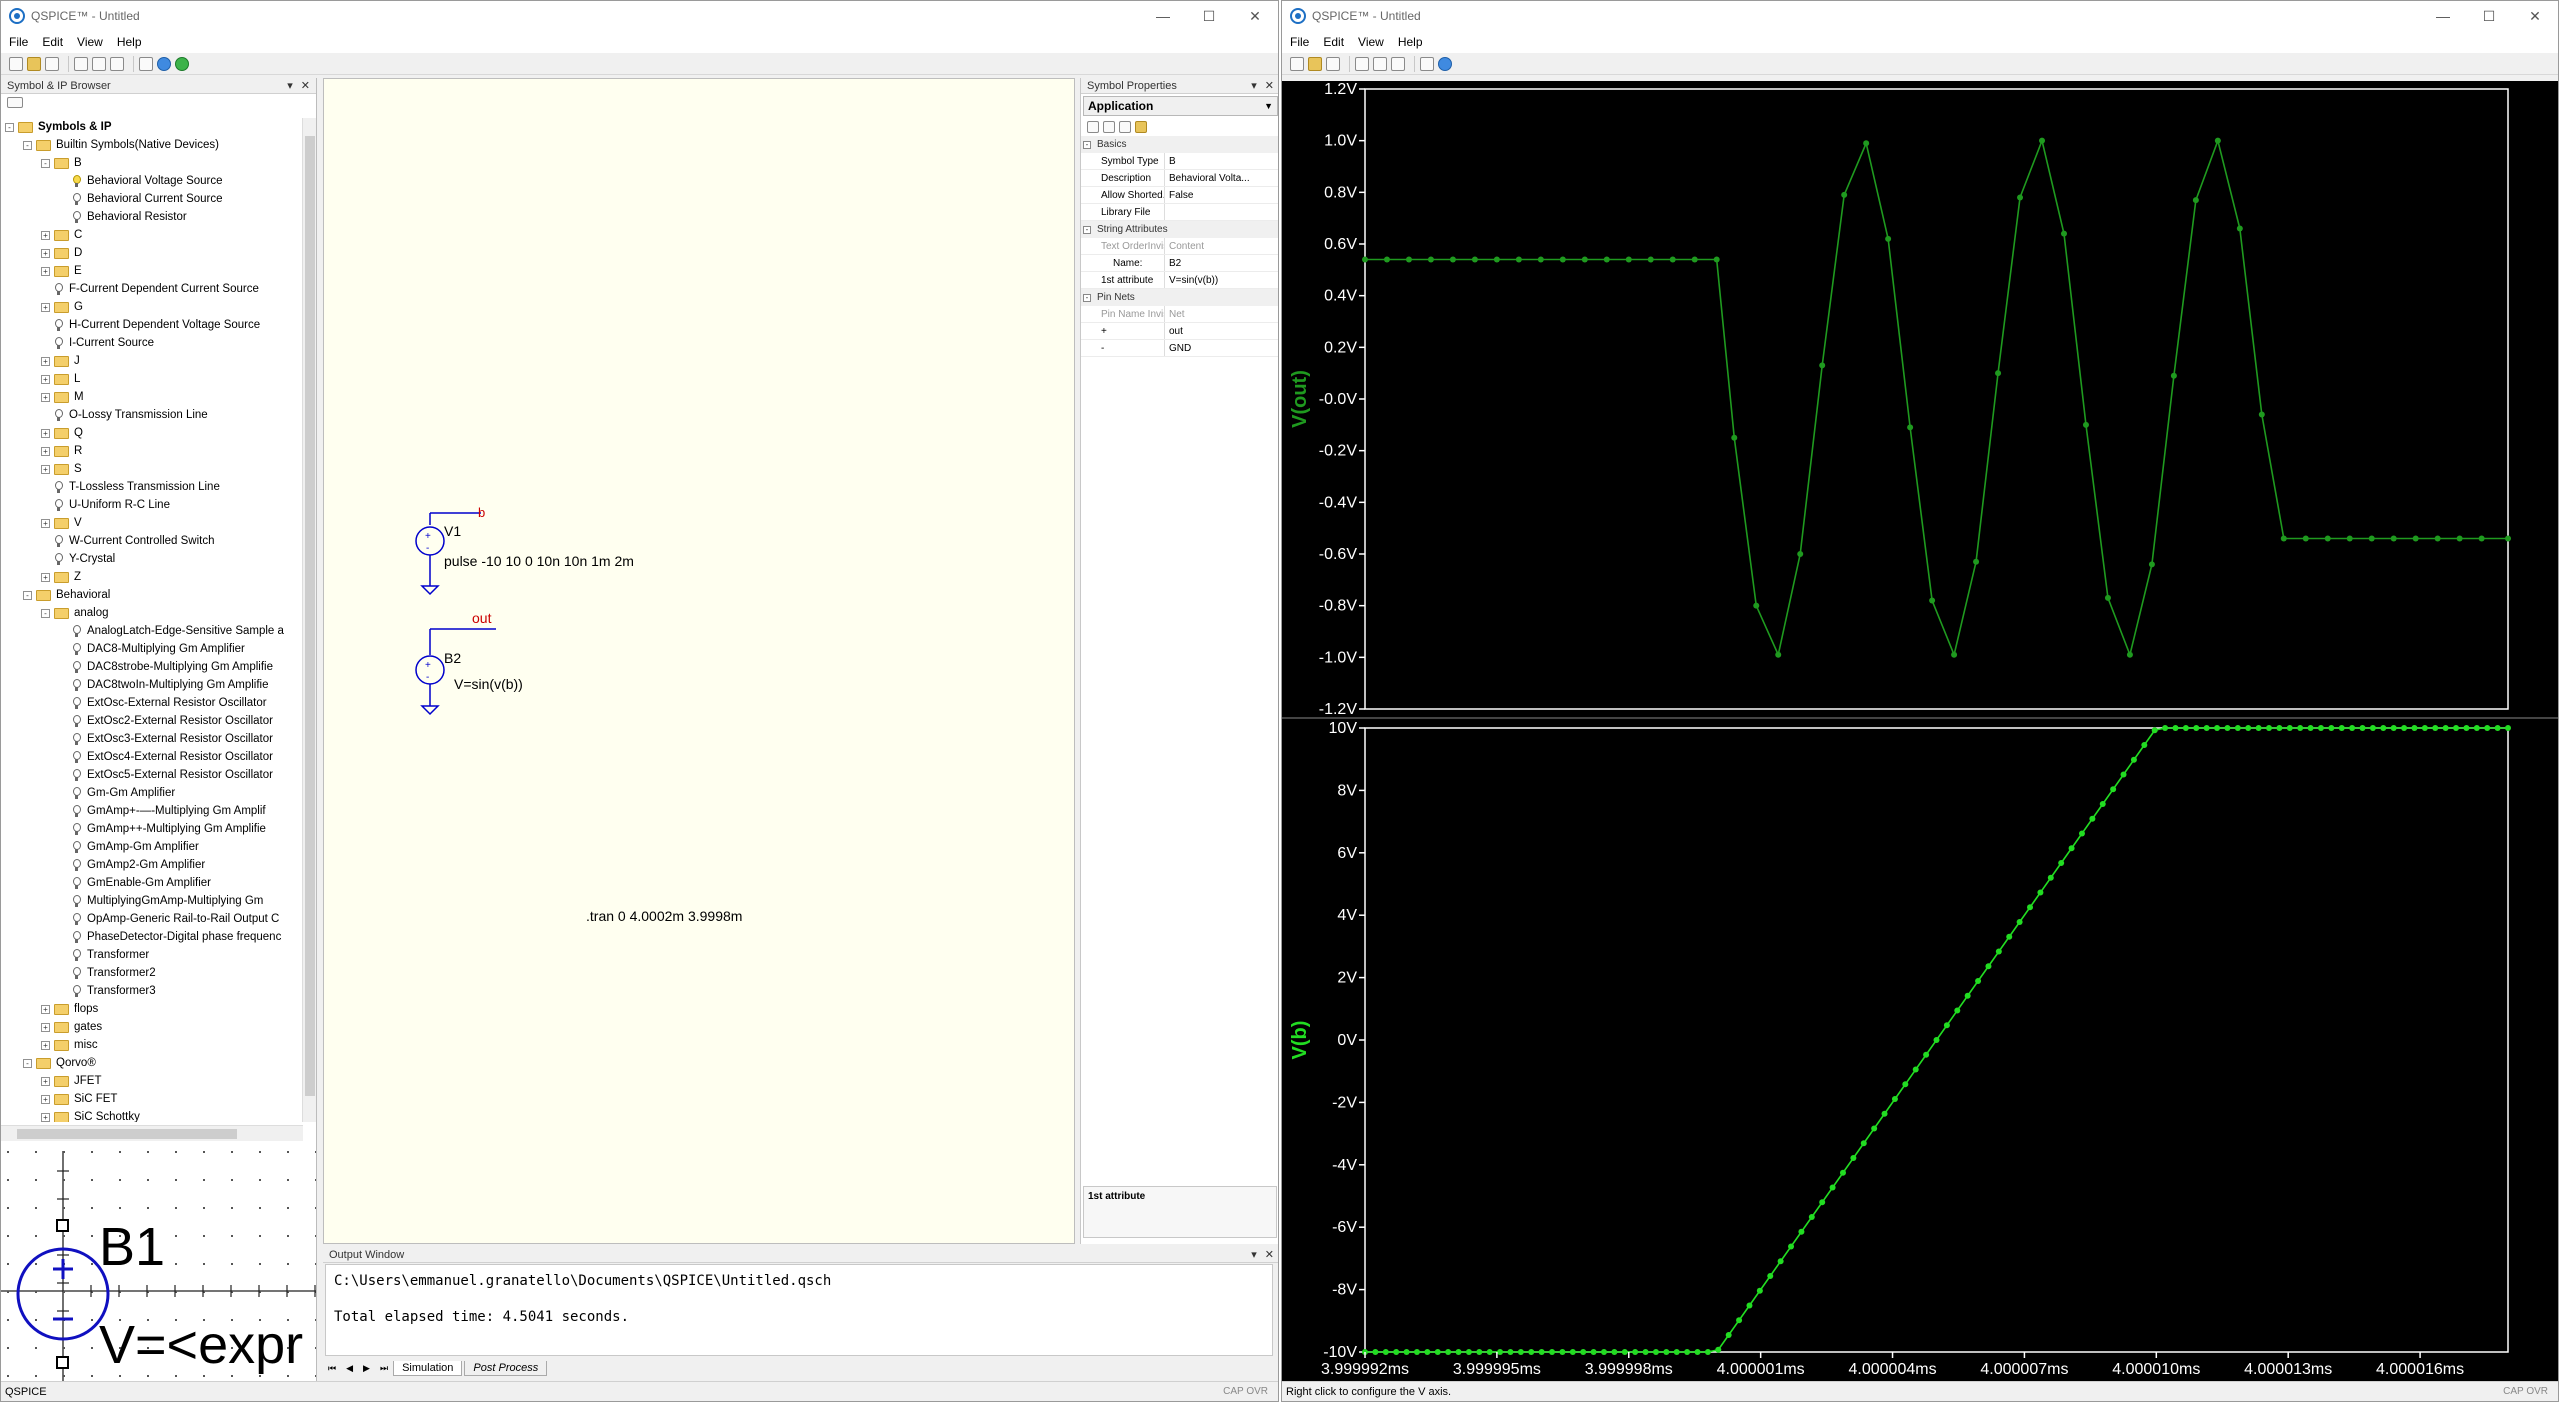 The height and width of the screenshot is (1402, 2559). I want to click on tree-item: AnalogLatch-Edge-Sensitive Sample a, so click(153, 631).